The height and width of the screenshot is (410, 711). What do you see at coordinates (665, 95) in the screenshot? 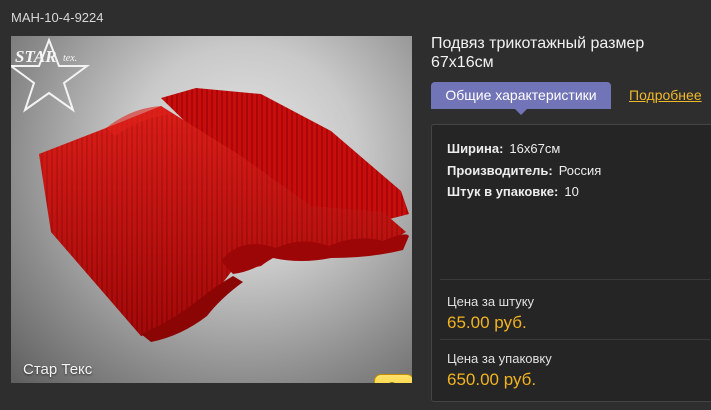
I see `tab-details-link: Подробнее` at bounding box center [665, 95].